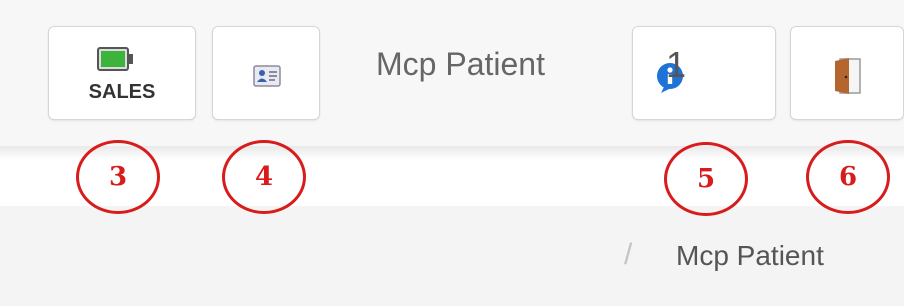 This screenshot has height=308, width=904. I want to click on notification-count: 1, so click(676, 64).